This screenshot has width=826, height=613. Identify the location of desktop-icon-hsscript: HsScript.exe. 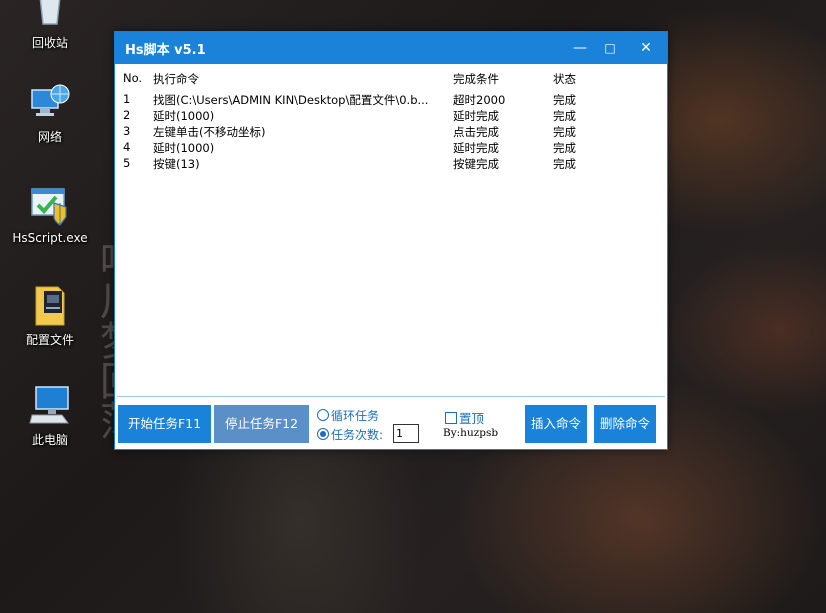
(50, 214).